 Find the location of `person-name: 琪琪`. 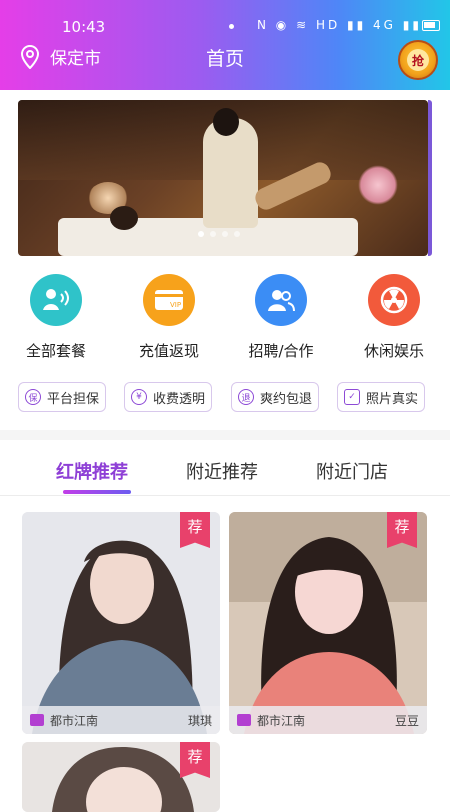

person-name: 琪琪 is located at coordinates (199, 720).